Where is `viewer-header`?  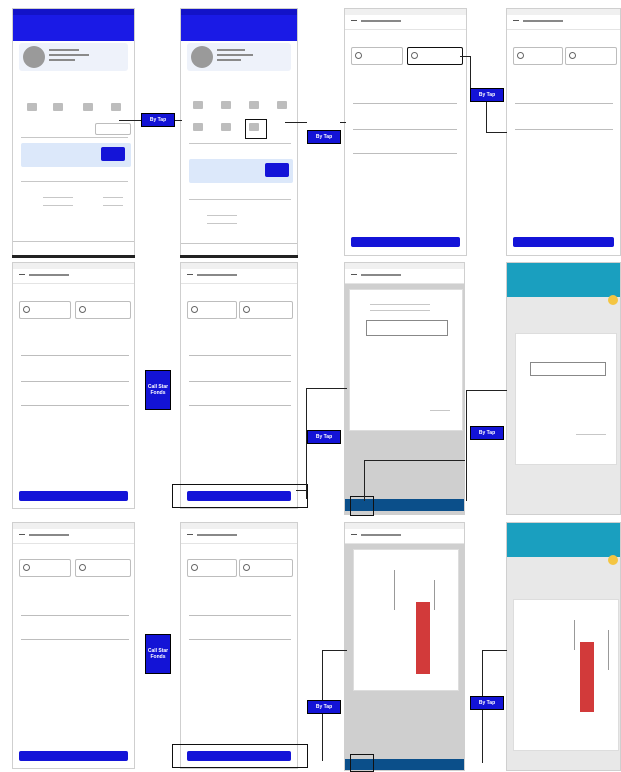
viewer-header is located at coordinates (404, 276).